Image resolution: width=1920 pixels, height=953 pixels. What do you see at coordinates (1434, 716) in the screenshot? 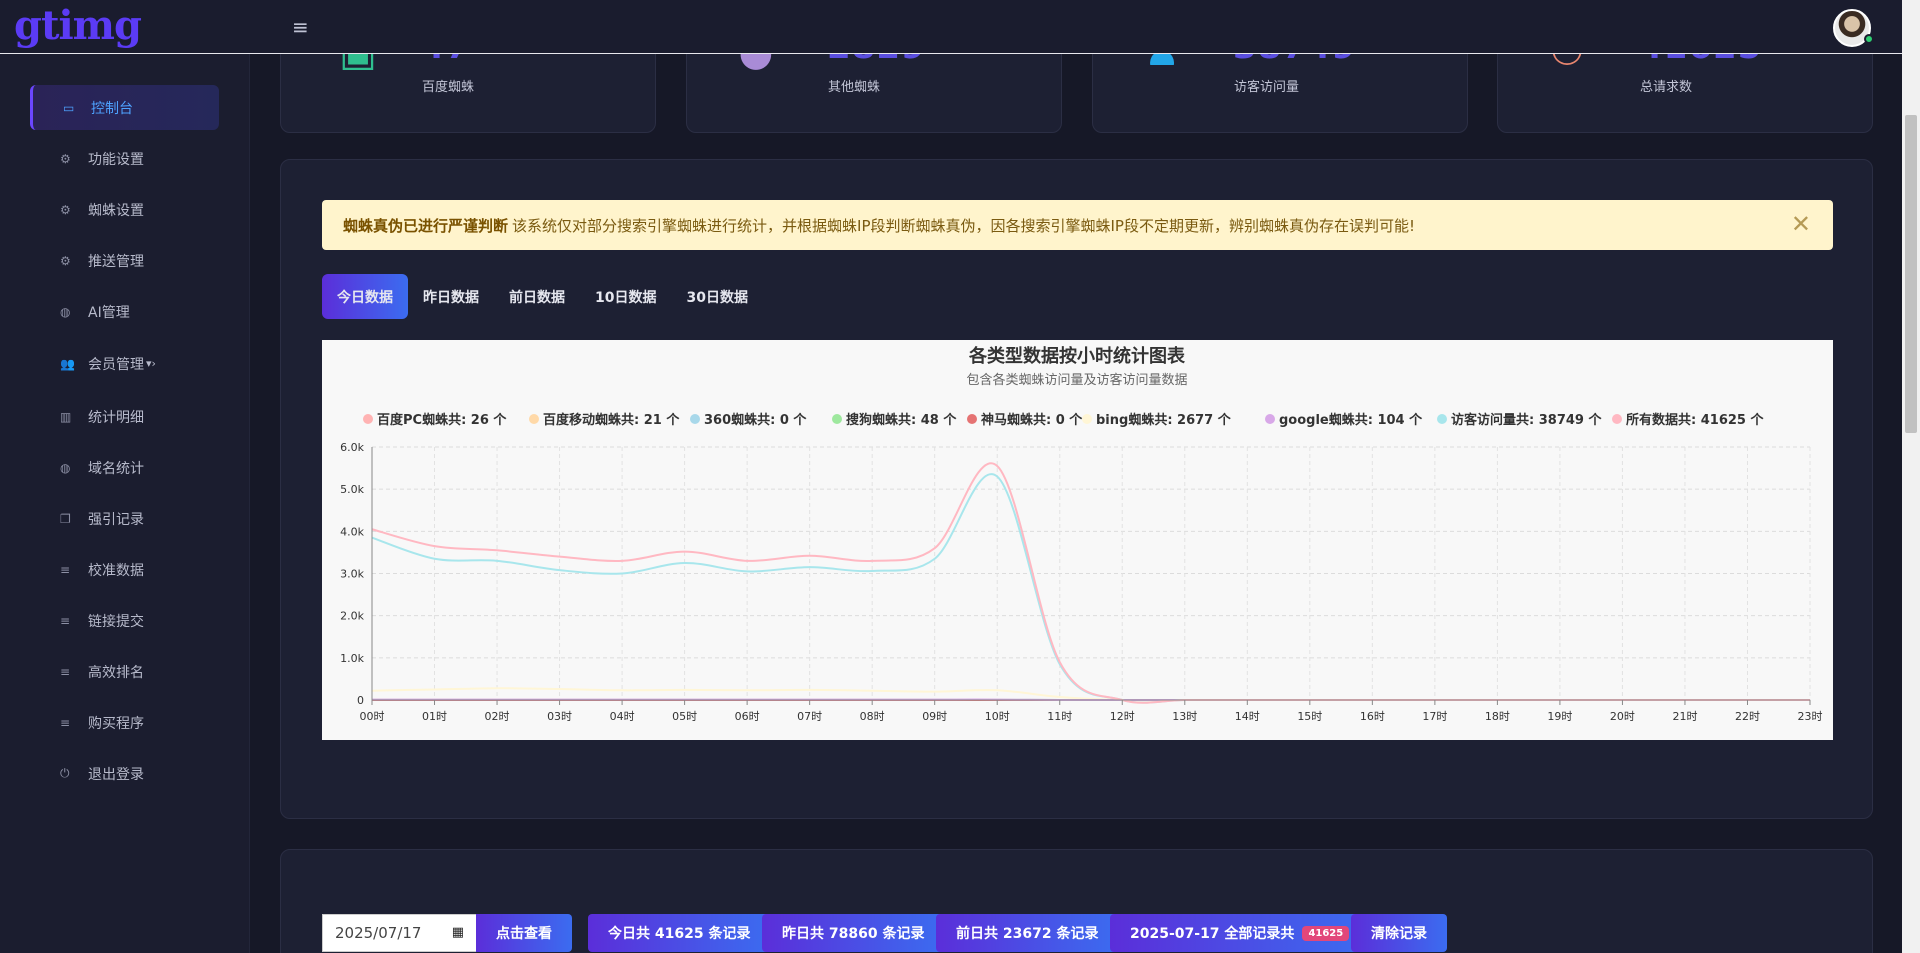
I see `x-tick-label: 17时` at bounding box center [1434, 716].